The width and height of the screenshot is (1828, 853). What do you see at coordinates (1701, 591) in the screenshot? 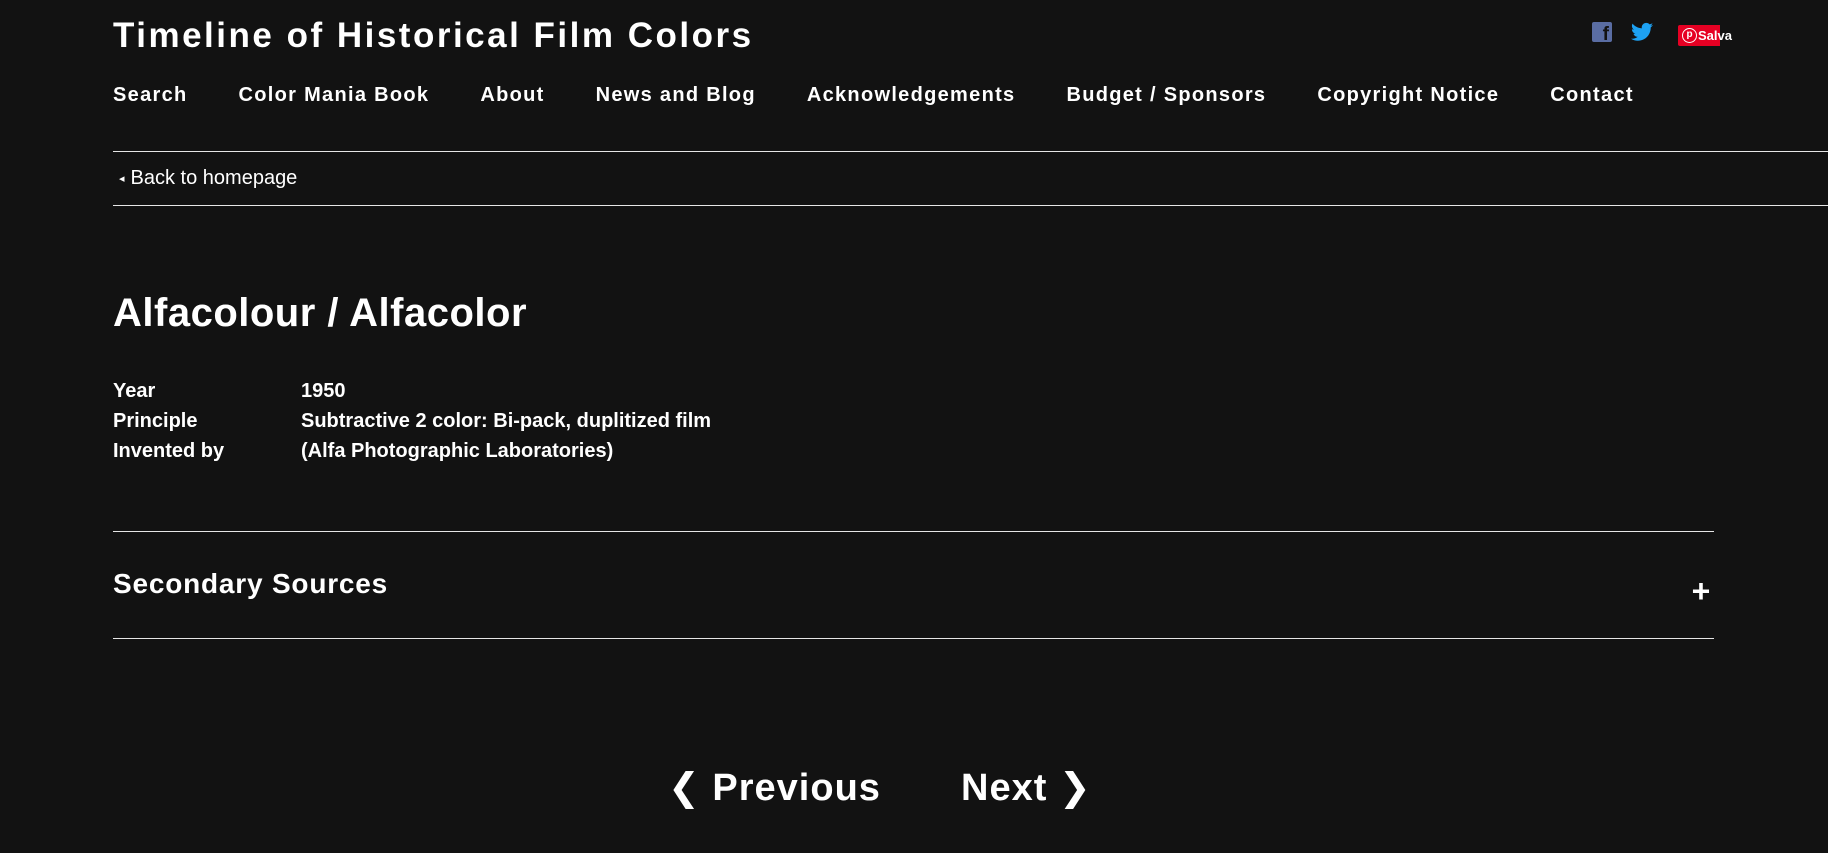
I see `expand-plus-icon: +` at bounding box center [1701, 591].